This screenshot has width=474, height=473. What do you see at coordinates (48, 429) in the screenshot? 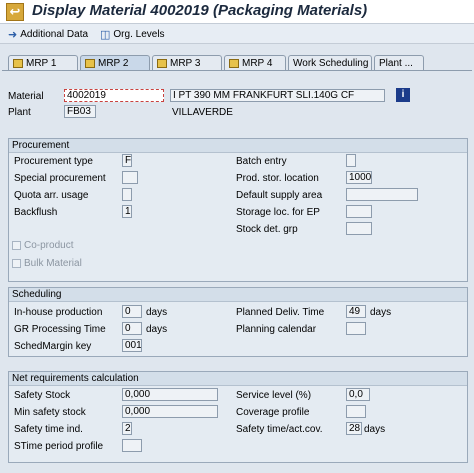
I see `safety-time-ind-label: Safety time ind.` at bounding box center [48, 429].